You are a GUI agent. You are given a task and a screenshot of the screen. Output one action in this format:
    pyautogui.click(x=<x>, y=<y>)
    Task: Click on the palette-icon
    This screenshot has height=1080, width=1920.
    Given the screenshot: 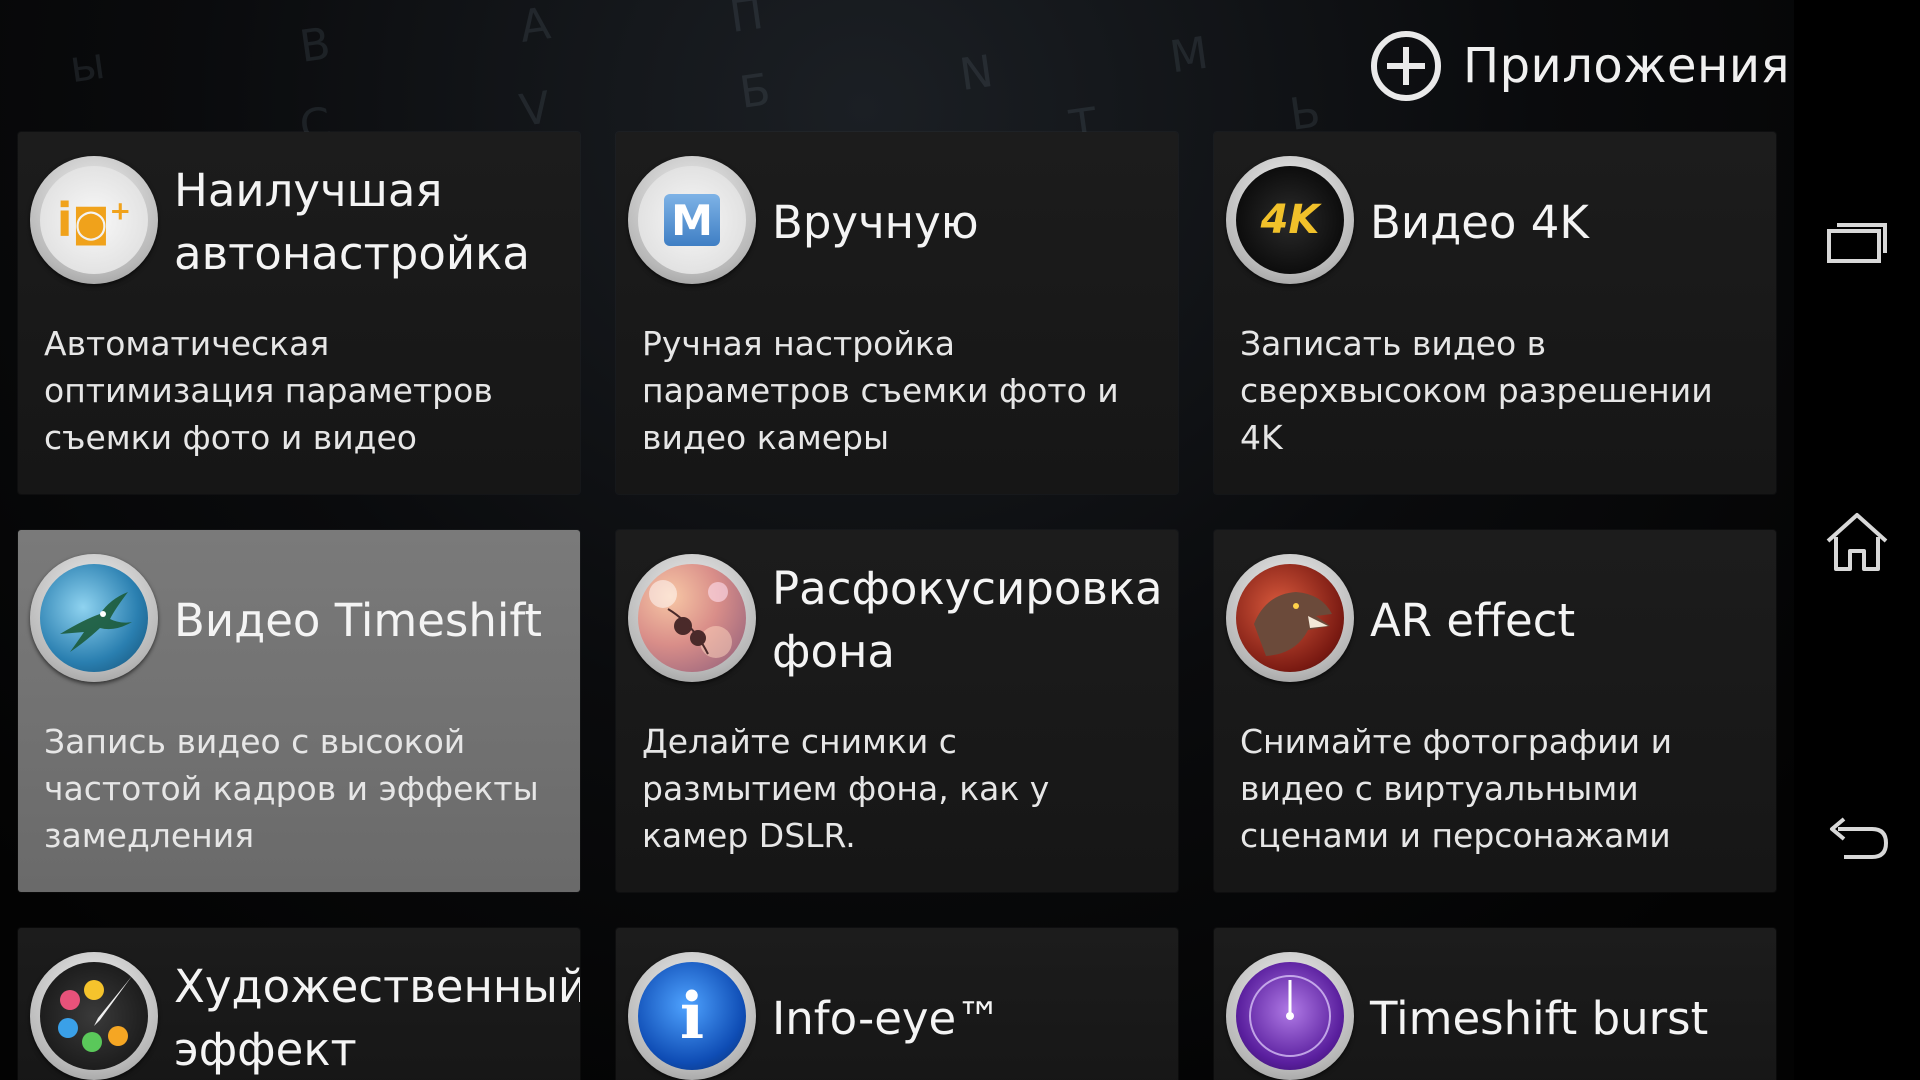 What is the action you would take?
    pyautogui.click(x=94, y=1016)
    